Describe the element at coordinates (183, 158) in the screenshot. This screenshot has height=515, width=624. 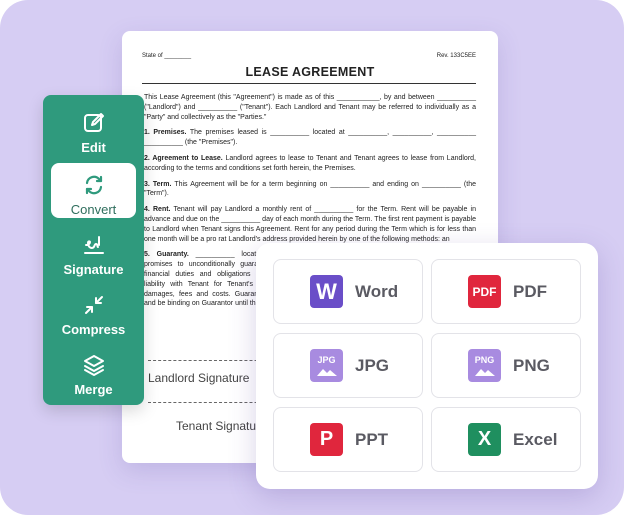
I see `clause-heading: 2. Agreement to Lease.` at that location.